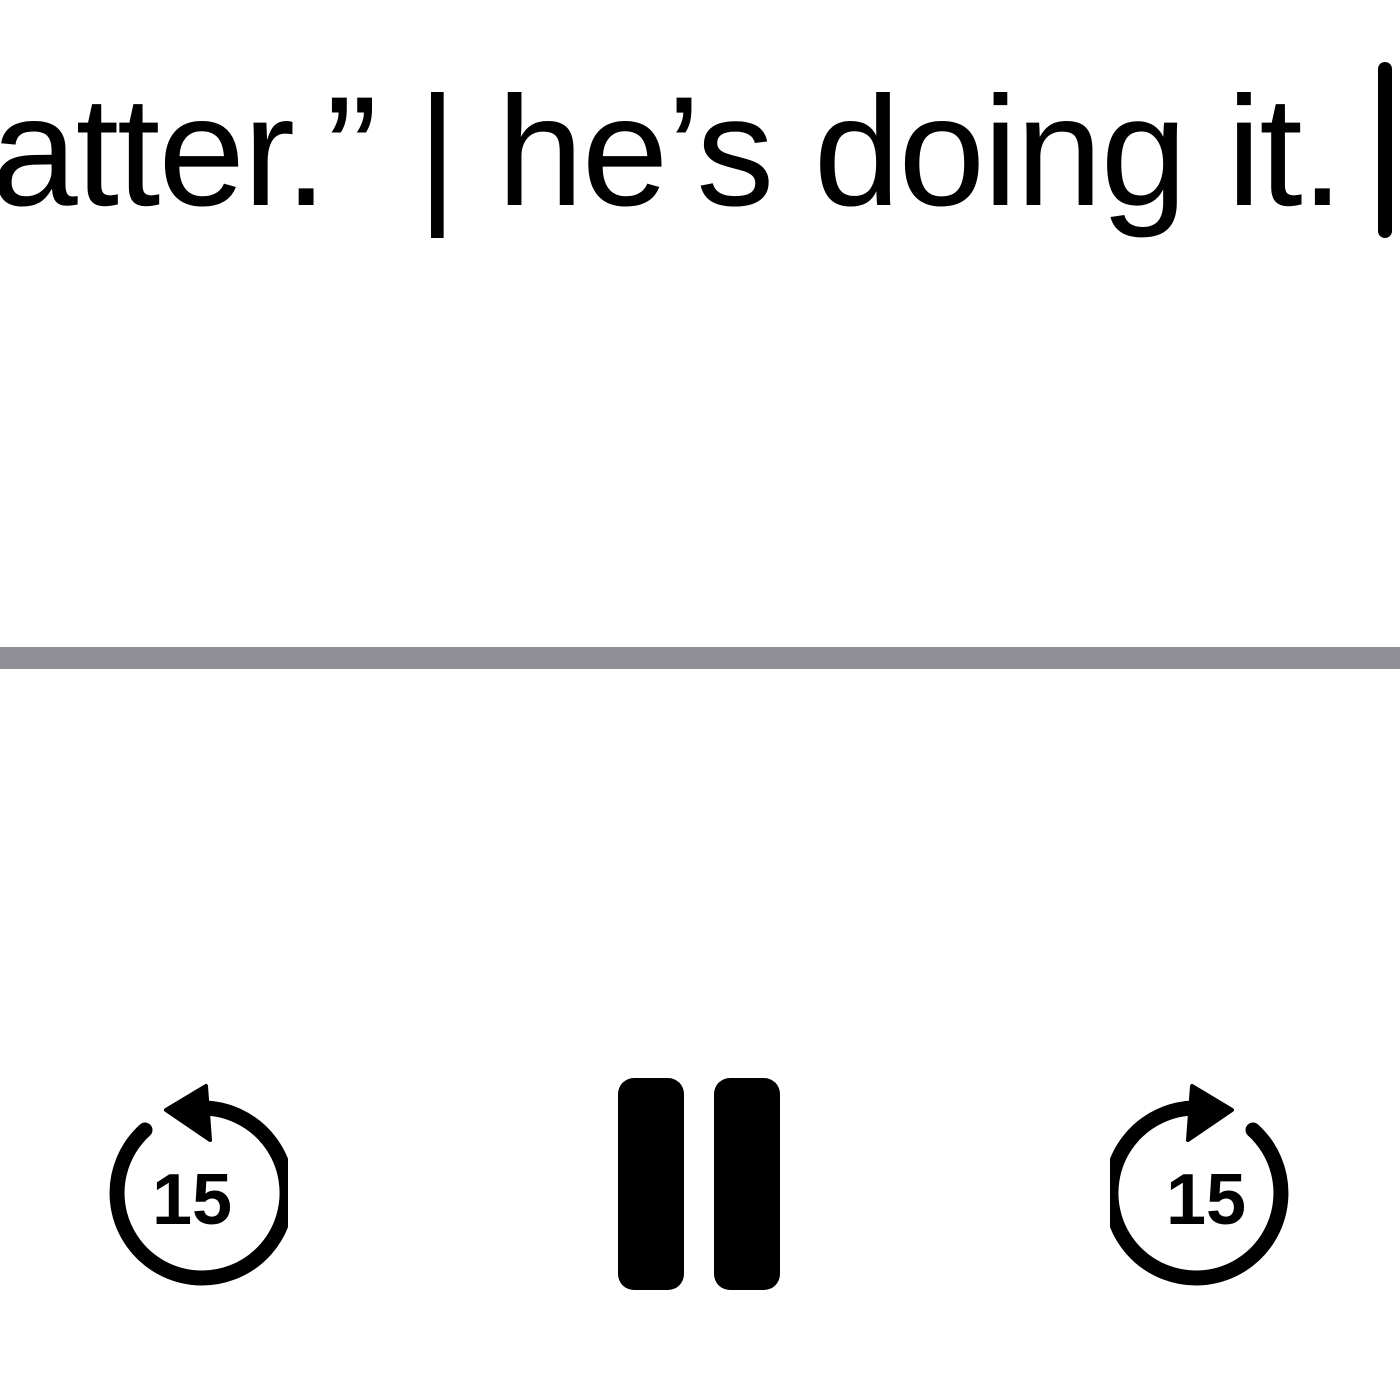 The height and width of the screenshot is (1400, 1400). I want to click on transcript-line: atter.” | he’s doing it., so click(672, 152).